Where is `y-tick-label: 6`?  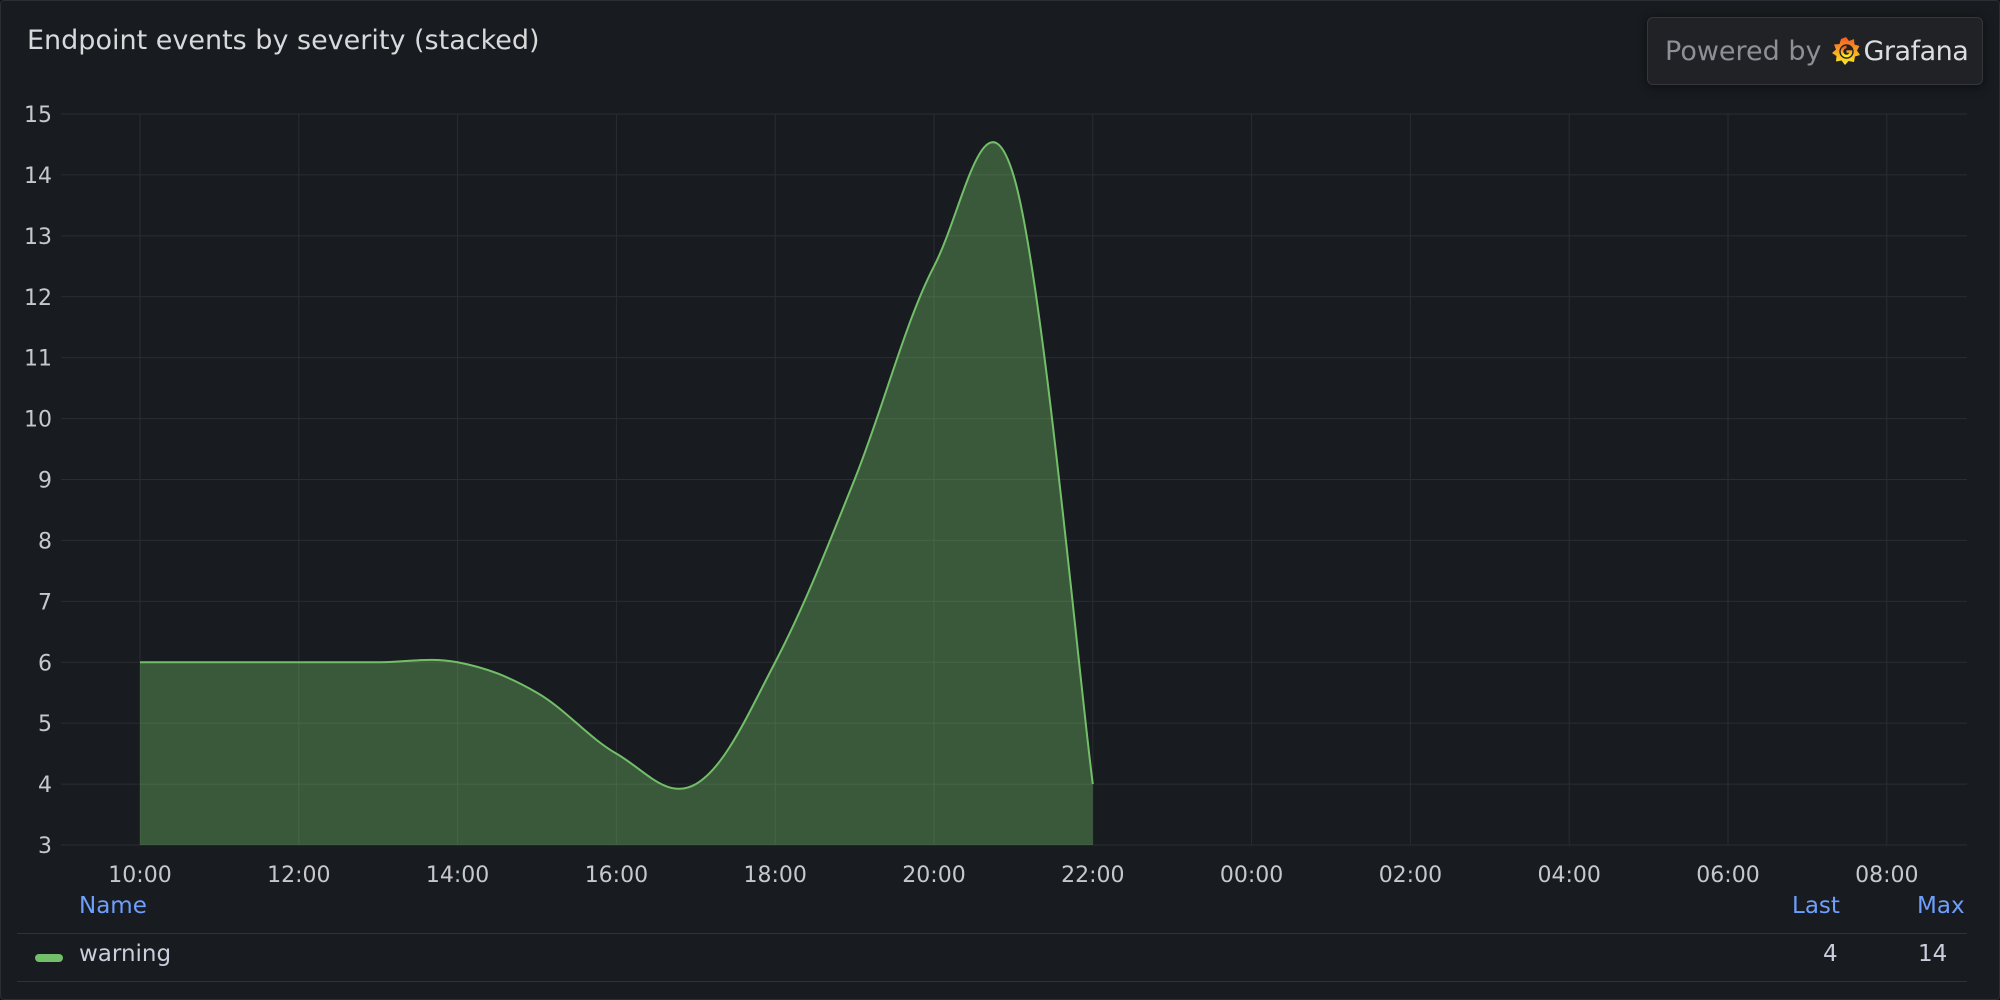
y-tick-label: 6 is located at coordinates (45, 663).